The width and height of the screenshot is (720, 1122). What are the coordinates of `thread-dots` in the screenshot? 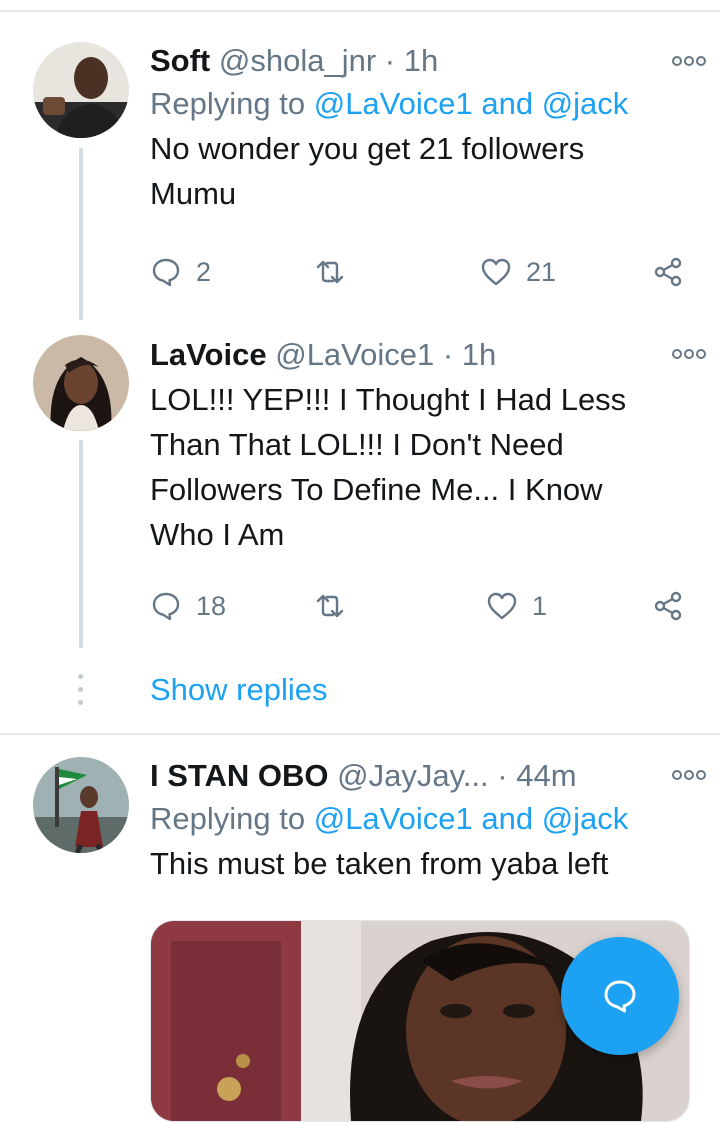 It's located at (81, 693).